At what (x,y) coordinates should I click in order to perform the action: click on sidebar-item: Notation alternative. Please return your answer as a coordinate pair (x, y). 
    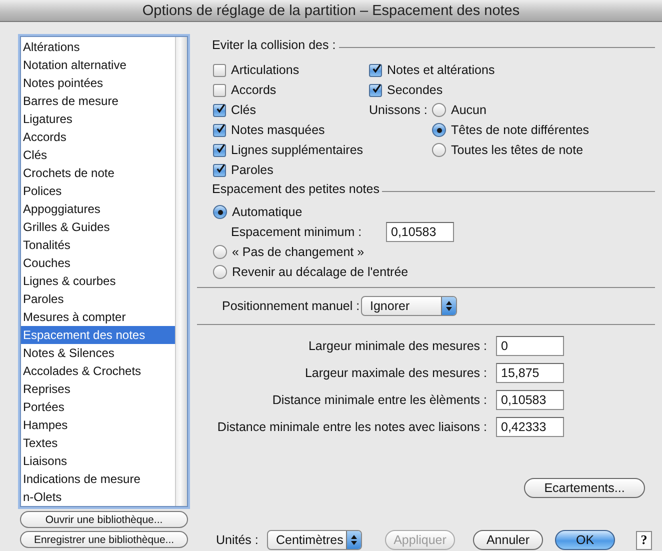
    Looking at the image, I should click on (98, 65).